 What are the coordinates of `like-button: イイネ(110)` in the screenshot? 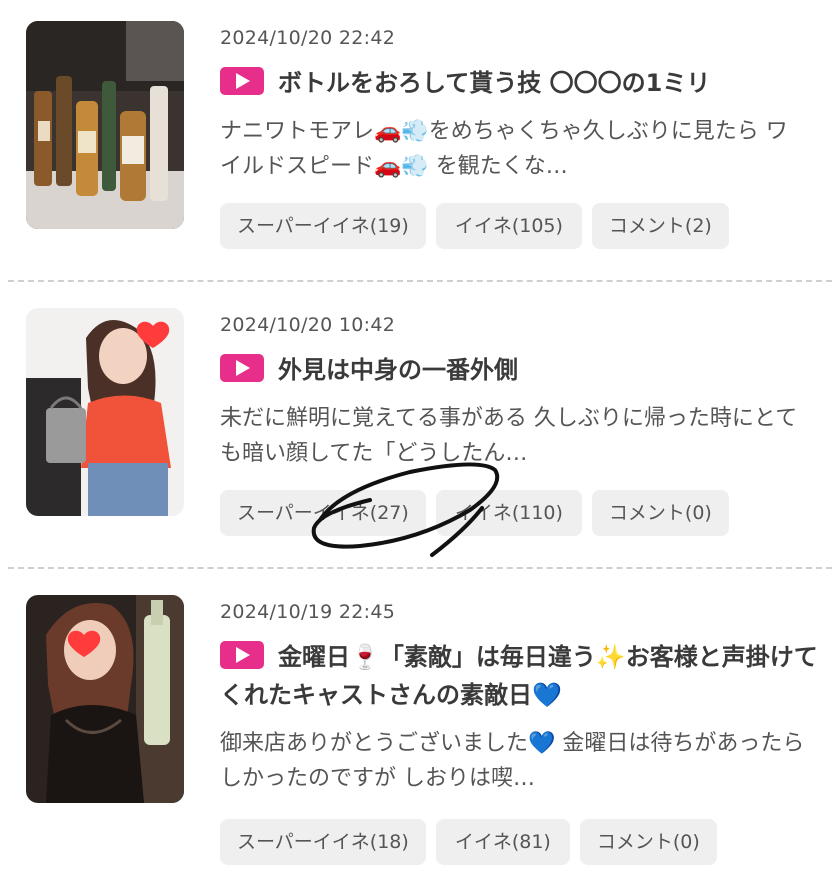 It's located at (508, 513).